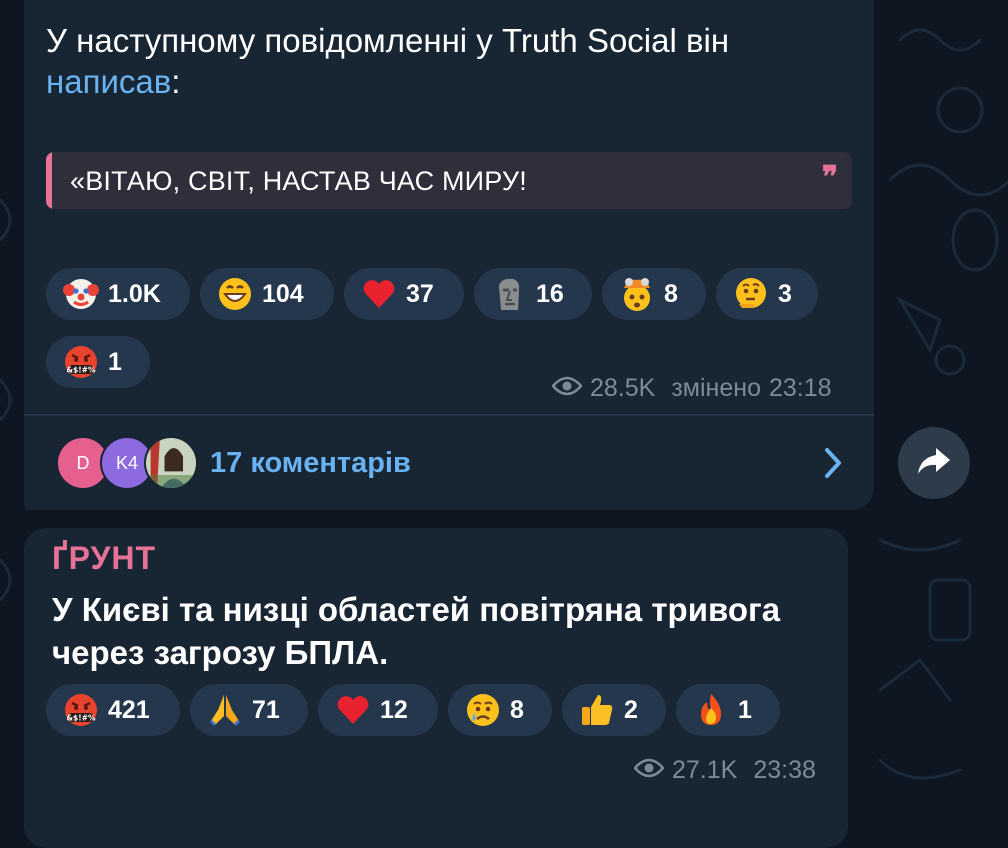 This screenshot has width=1008, height=848. Describe the element at coordinates (509, 294) in the screenshot. I see `moai-icon` at that location.